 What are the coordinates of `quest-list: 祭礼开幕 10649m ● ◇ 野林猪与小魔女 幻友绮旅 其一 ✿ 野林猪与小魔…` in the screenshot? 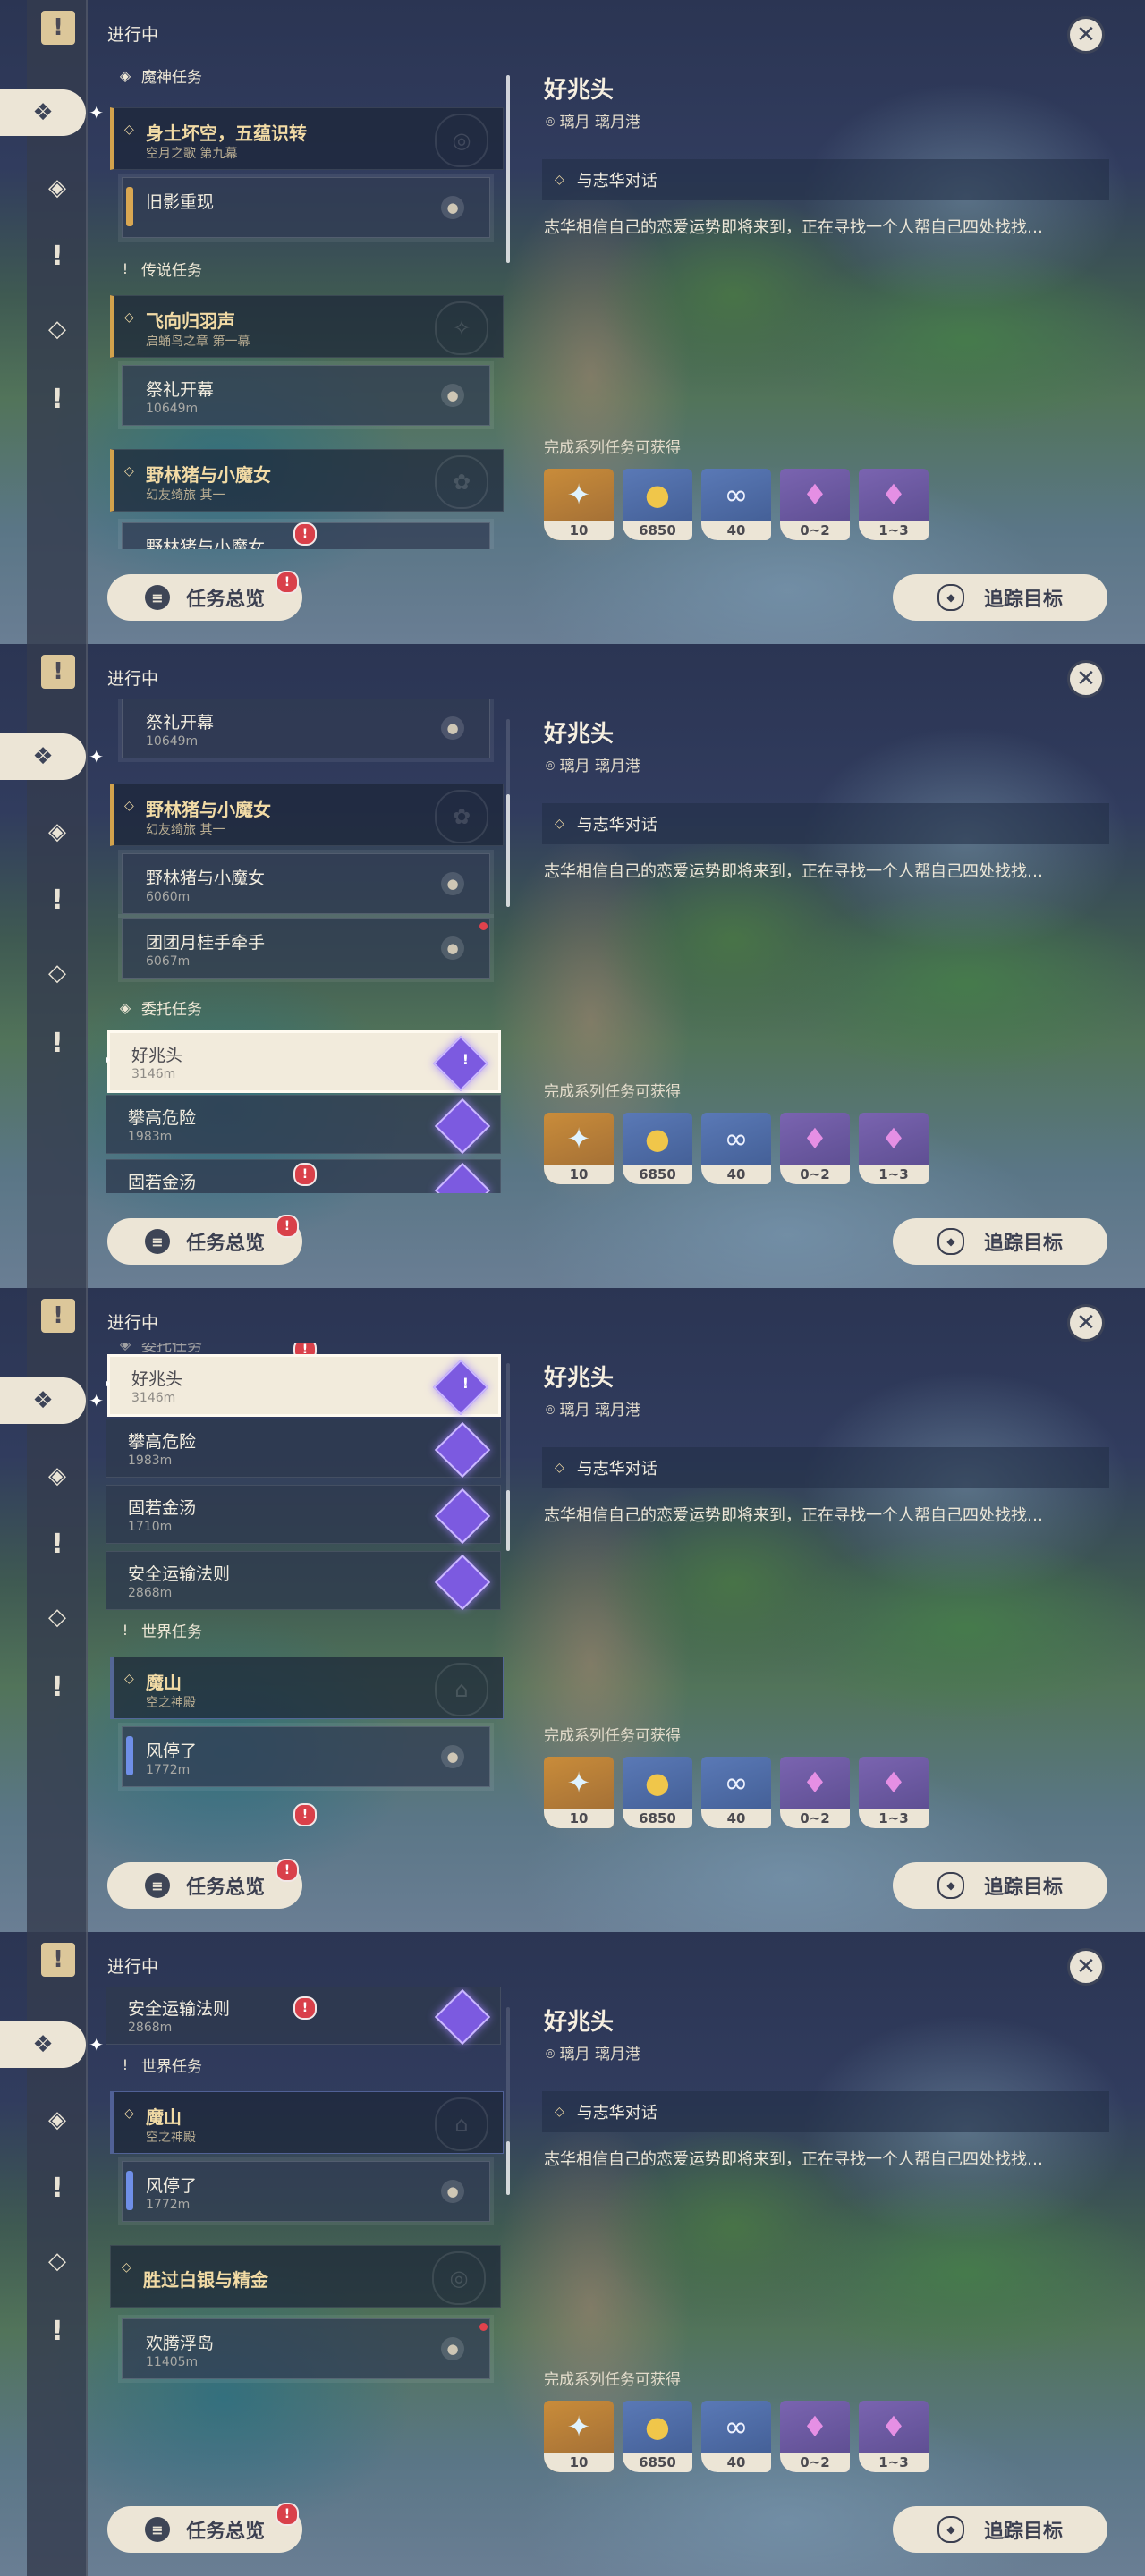 It's located at (307, 946).